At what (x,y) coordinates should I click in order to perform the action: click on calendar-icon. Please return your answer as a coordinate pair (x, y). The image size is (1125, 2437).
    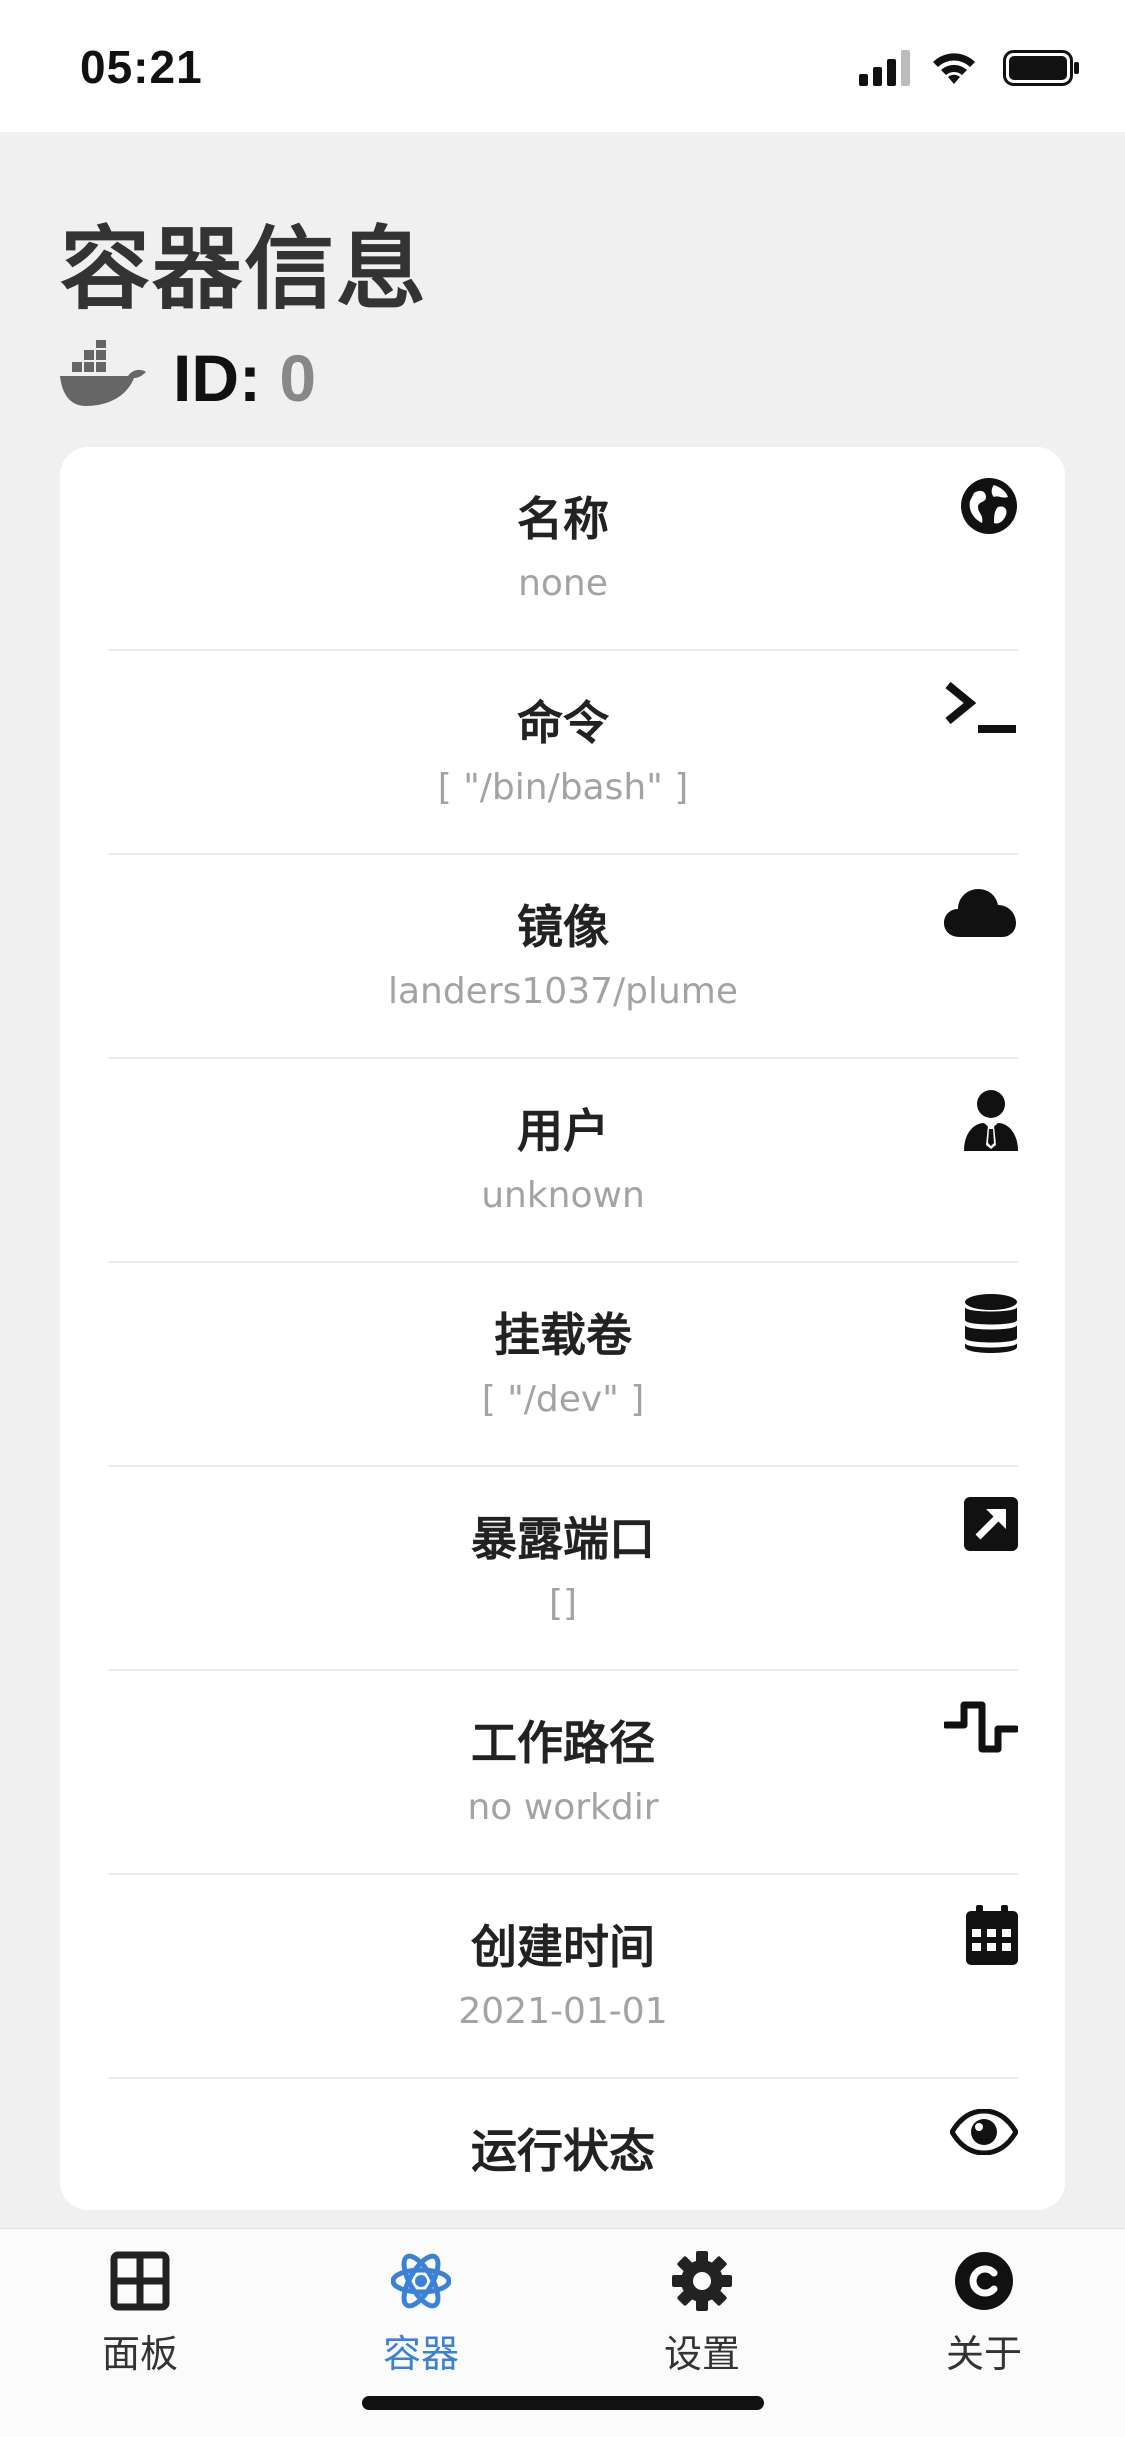
    Looking at the image, I should click on (992, 1935).